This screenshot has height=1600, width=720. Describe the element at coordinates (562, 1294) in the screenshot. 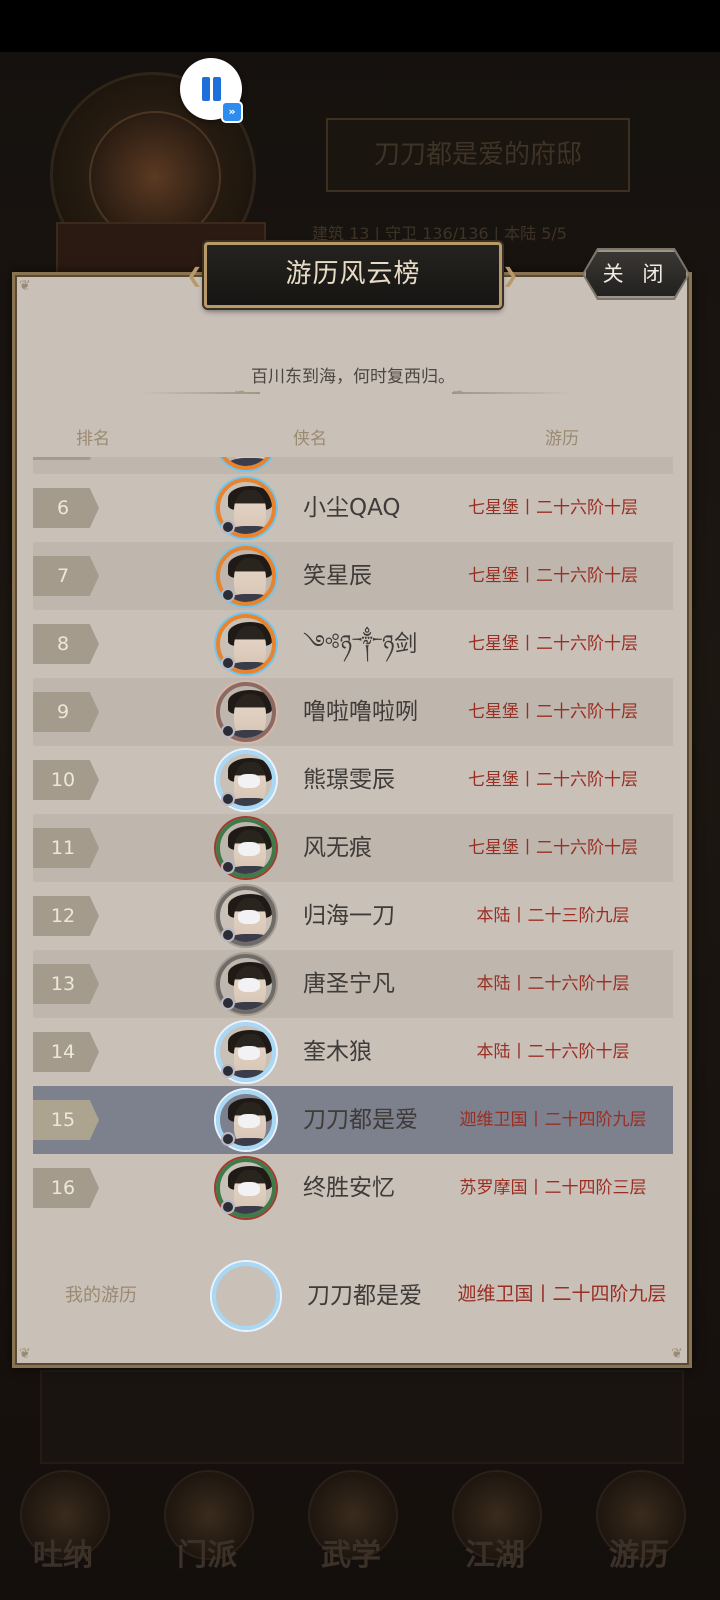

I see `my-record-travel: 迦维卫国丨二十四阶九层` at that location.